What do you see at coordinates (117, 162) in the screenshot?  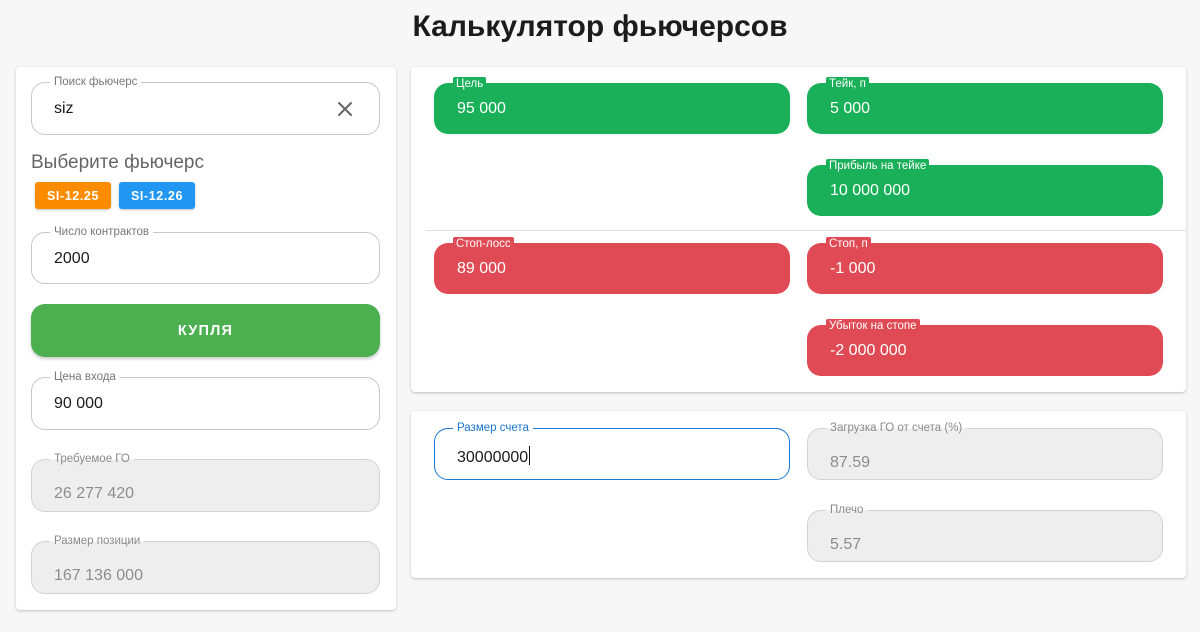 I see `select-futures-heading: Выберите фьючерс` at bounding box center [117, 162].